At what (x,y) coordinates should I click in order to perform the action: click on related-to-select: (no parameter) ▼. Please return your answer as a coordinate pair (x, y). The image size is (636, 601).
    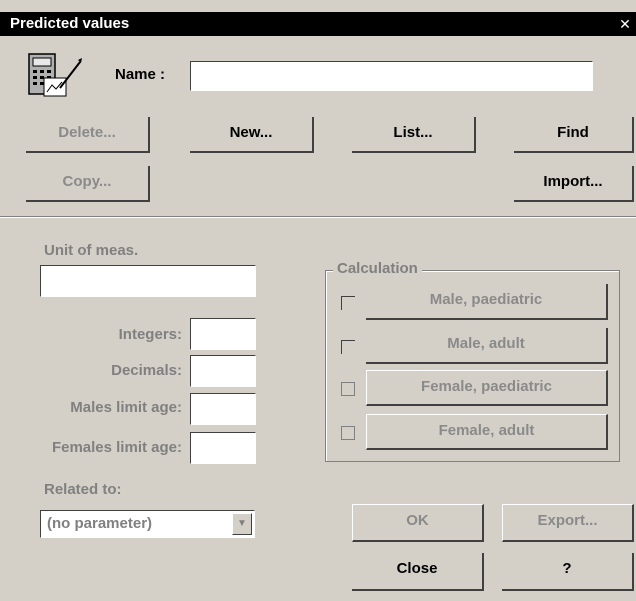
    Looking at the image, I should click on (147, 524).